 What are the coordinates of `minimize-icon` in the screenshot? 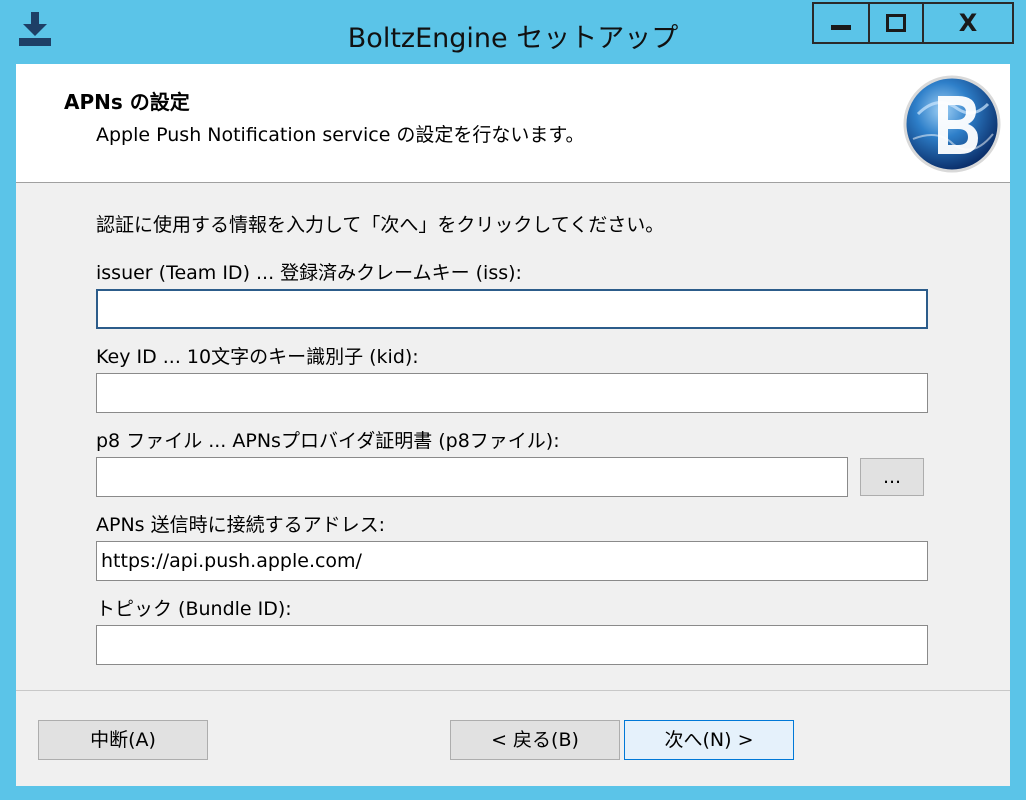 It's located at (841, 27).